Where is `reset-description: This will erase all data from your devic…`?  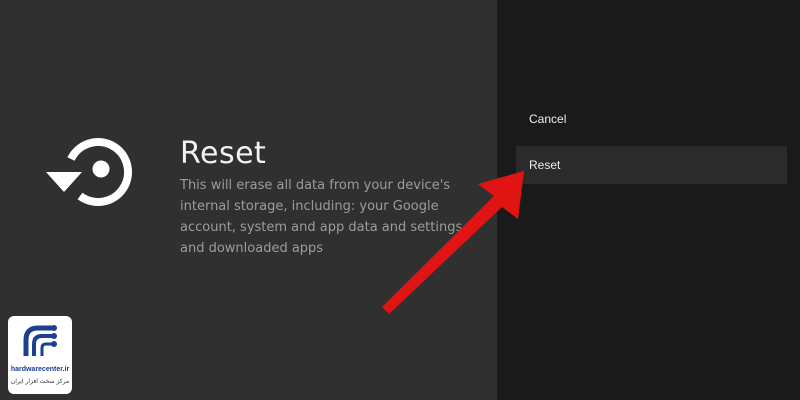 reset-description: This will erase all data from your devic… is located at coordinates (321, 217).